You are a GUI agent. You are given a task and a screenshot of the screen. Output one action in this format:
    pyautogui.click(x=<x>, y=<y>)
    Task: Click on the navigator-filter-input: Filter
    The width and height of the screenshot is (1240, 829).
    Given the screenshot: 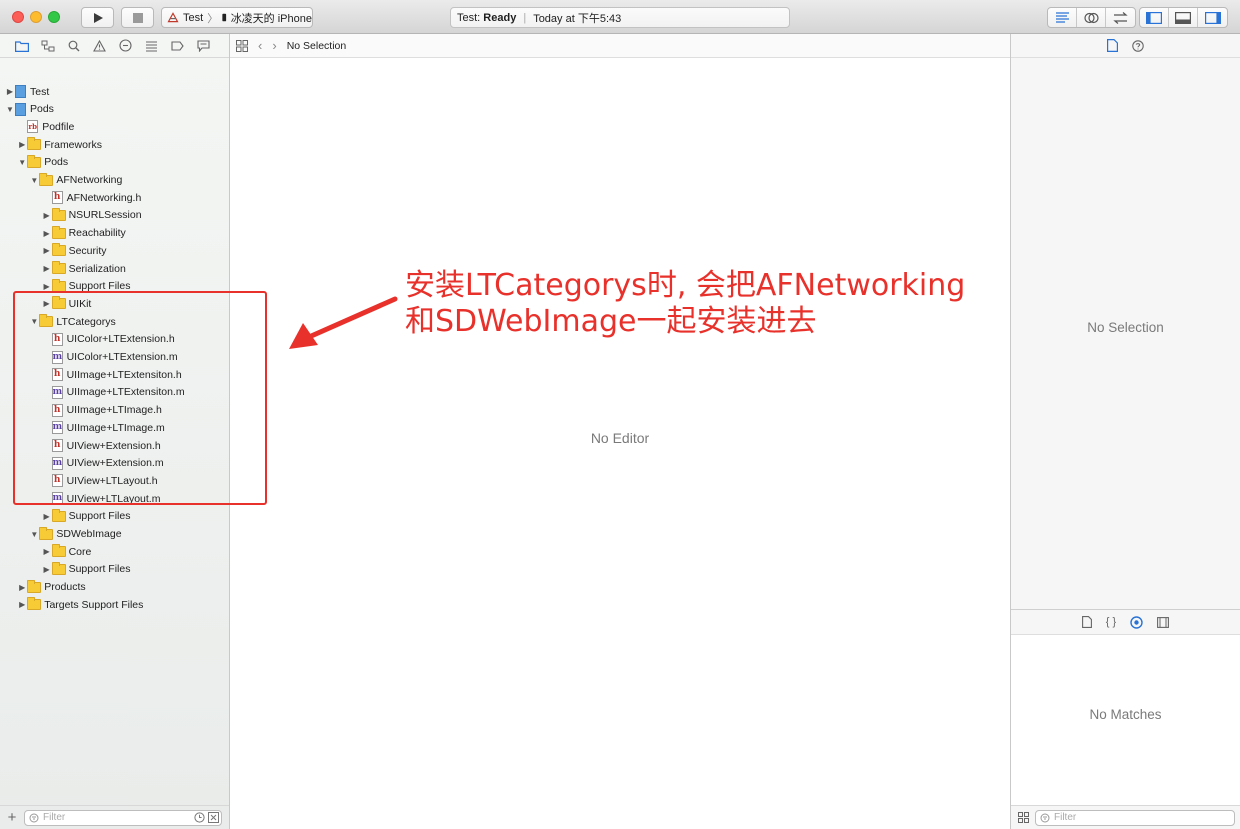 What is the action you would take?
    pyautogui.click(x=123, y=817)
    